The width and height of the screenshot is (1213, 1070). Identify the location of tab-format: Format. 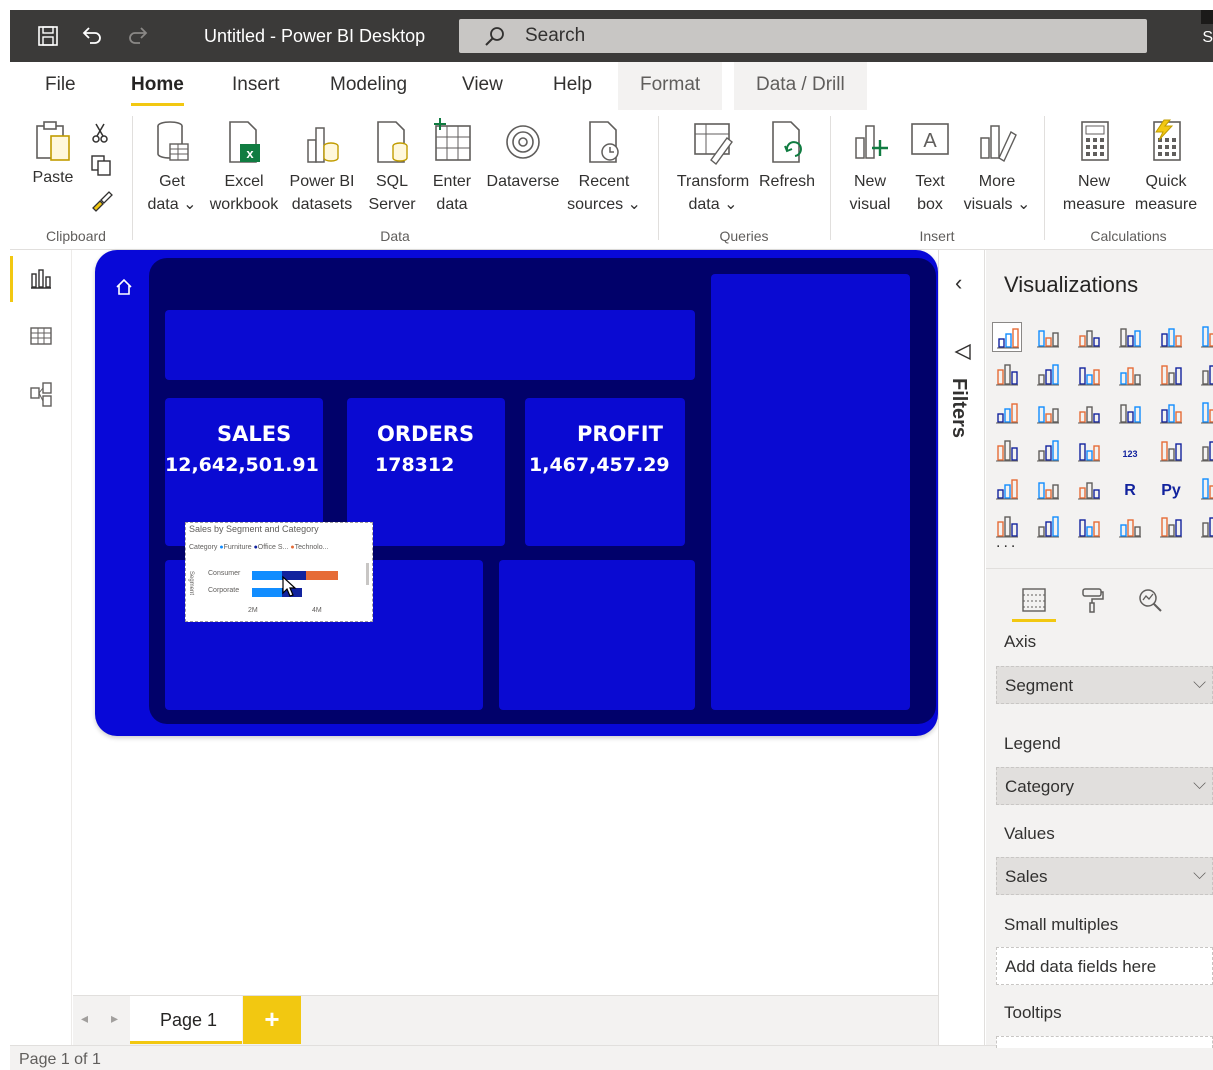
(670, 86).